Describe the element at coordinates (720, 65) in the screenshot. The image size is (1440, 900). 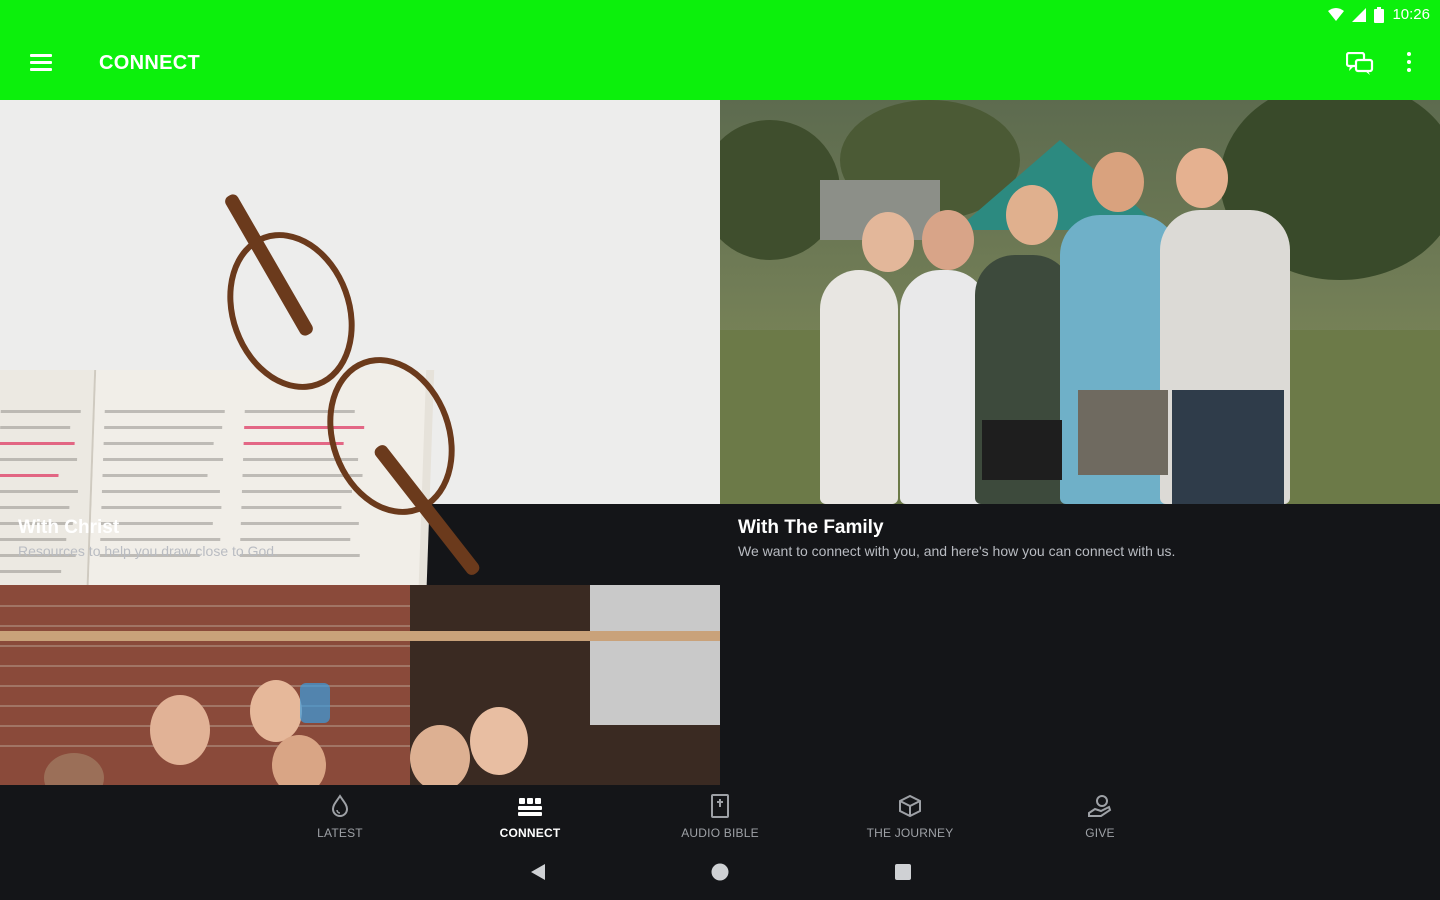
I see `app-bar: CONNECT` at that location.